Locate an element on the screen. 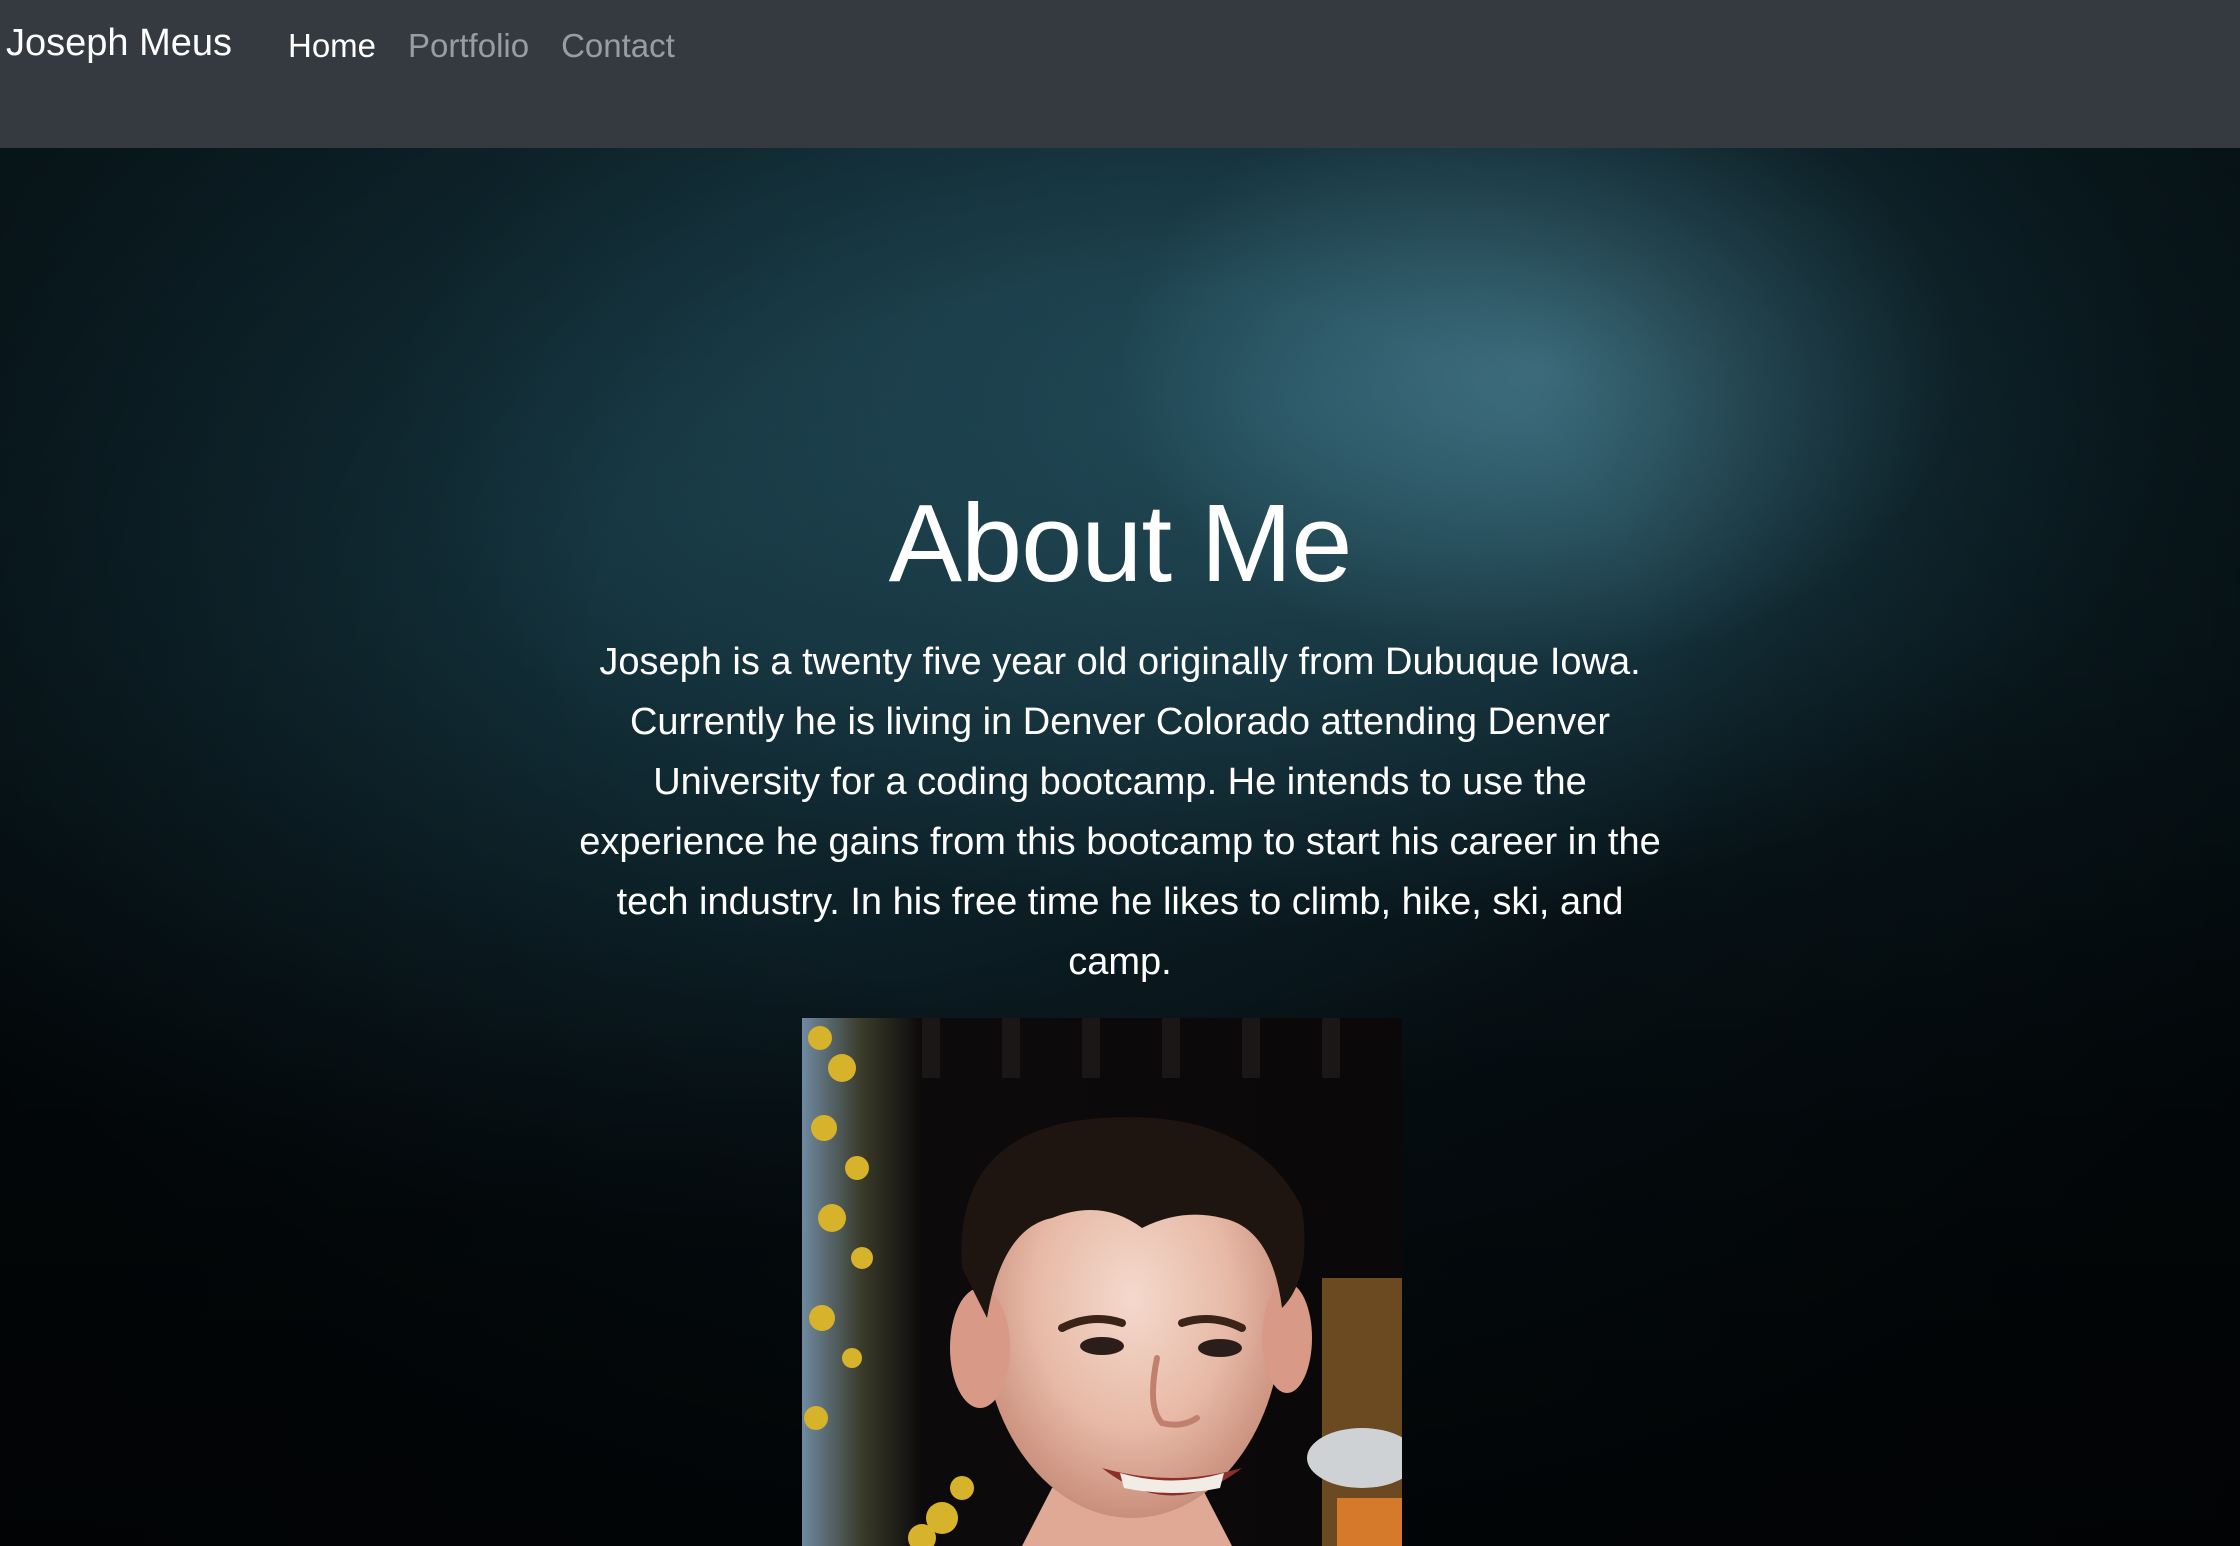 The height and width of the screenshot is (1546, 2240). nav-link-home: Home is located at coordinates (332, 46).